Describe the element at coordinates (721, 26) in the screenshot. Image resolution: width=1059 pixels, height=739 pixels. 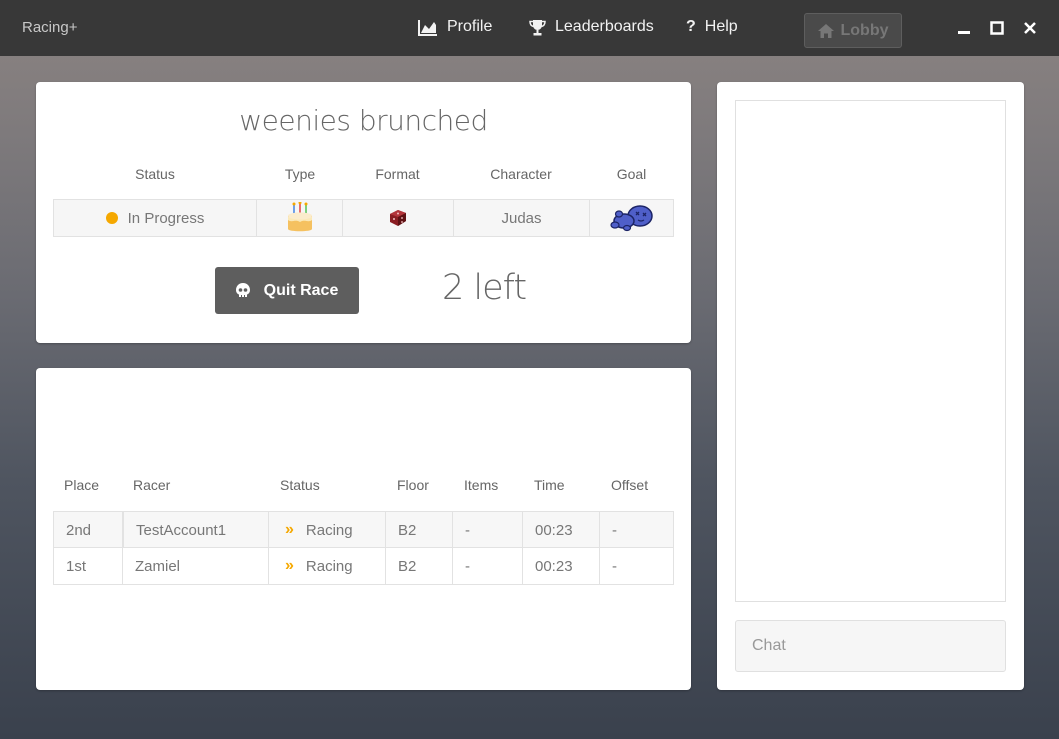
I see `nav-help-label: Help` at that location.